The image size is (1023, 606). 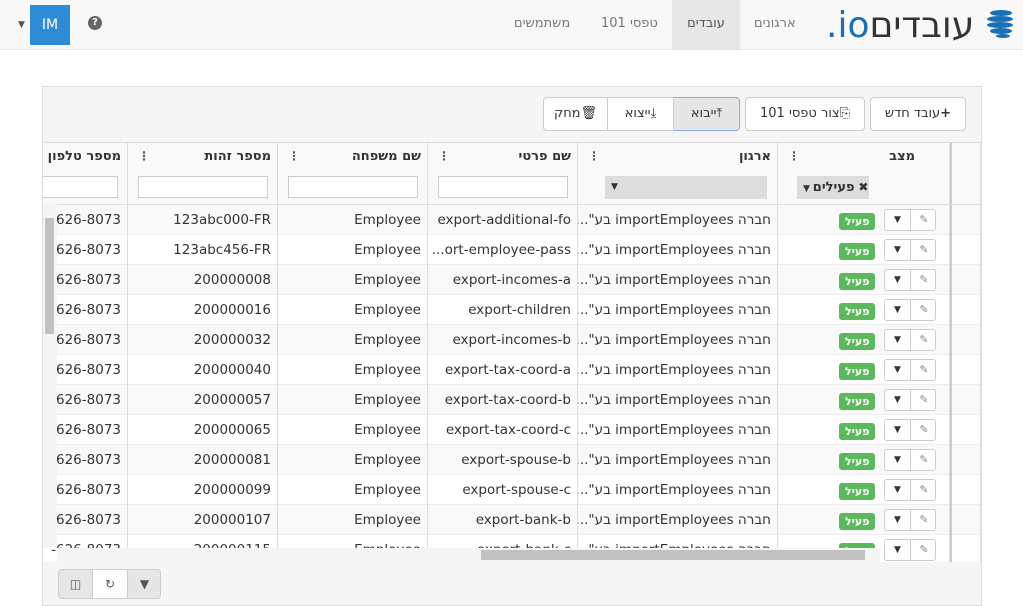 I want to click on cell-id: 200000032, so click(x=203, y=340).